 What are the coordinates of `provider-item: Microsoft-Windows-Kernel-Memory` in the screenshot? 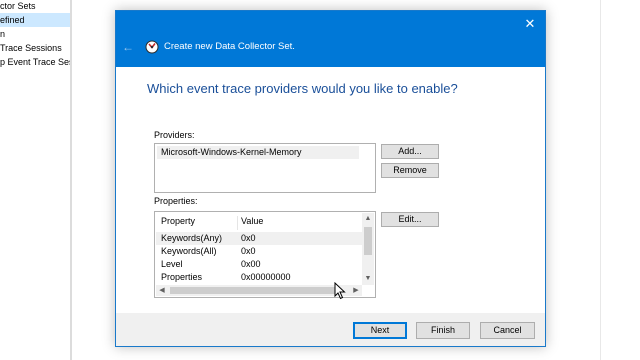 It's located at (258, 152).